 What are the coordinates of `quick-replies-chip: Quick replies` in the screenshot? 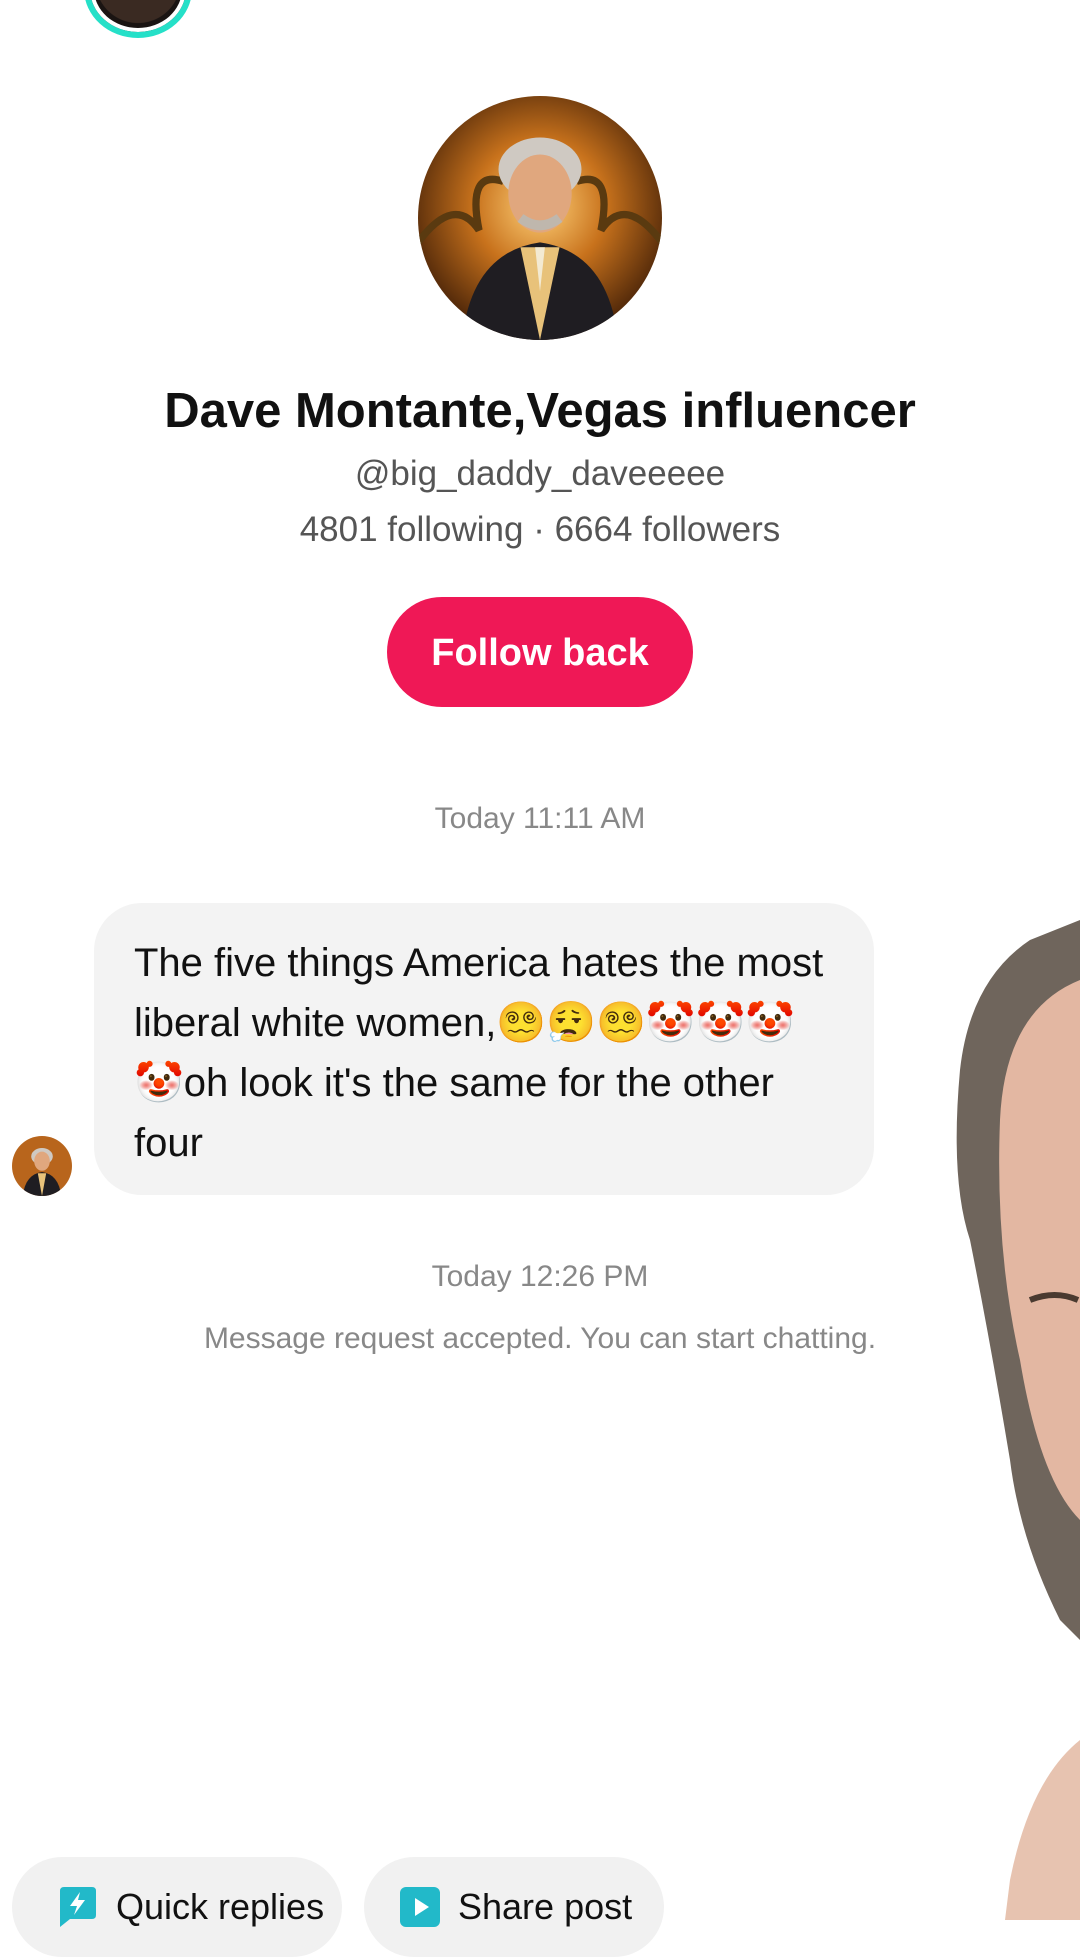 It's located at (177, 1907).